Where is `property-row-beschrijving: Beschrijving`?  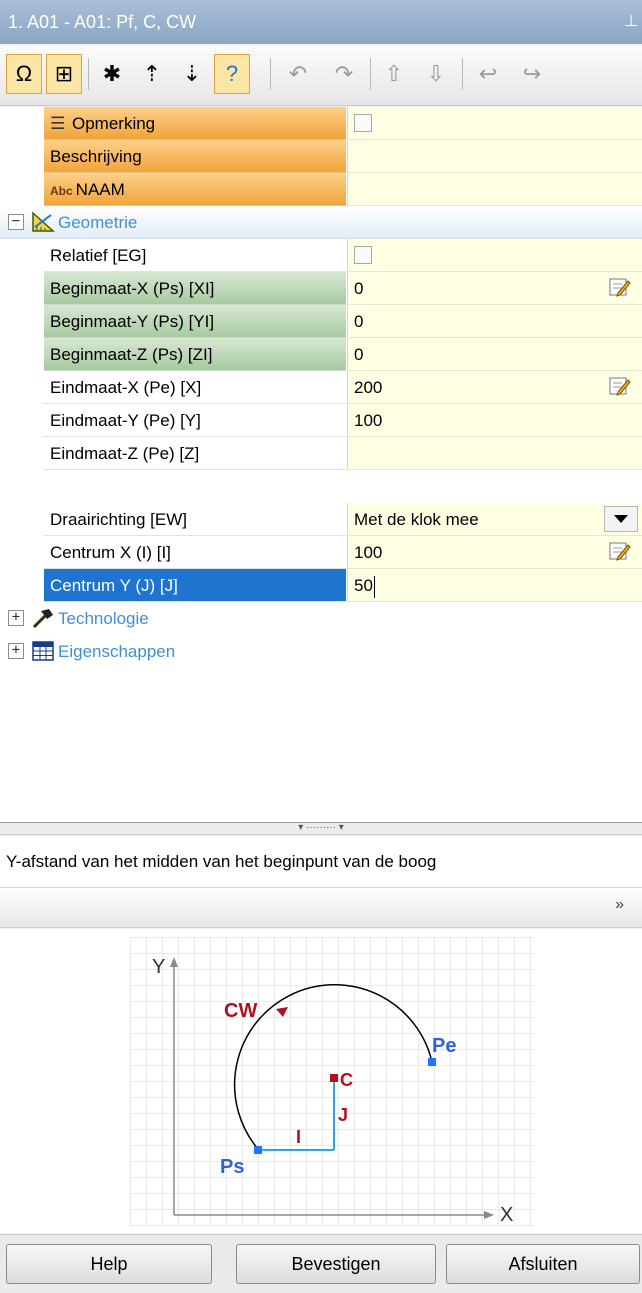
property-row-beschrijving: Beschrijving is located at coordinates (321, 156).